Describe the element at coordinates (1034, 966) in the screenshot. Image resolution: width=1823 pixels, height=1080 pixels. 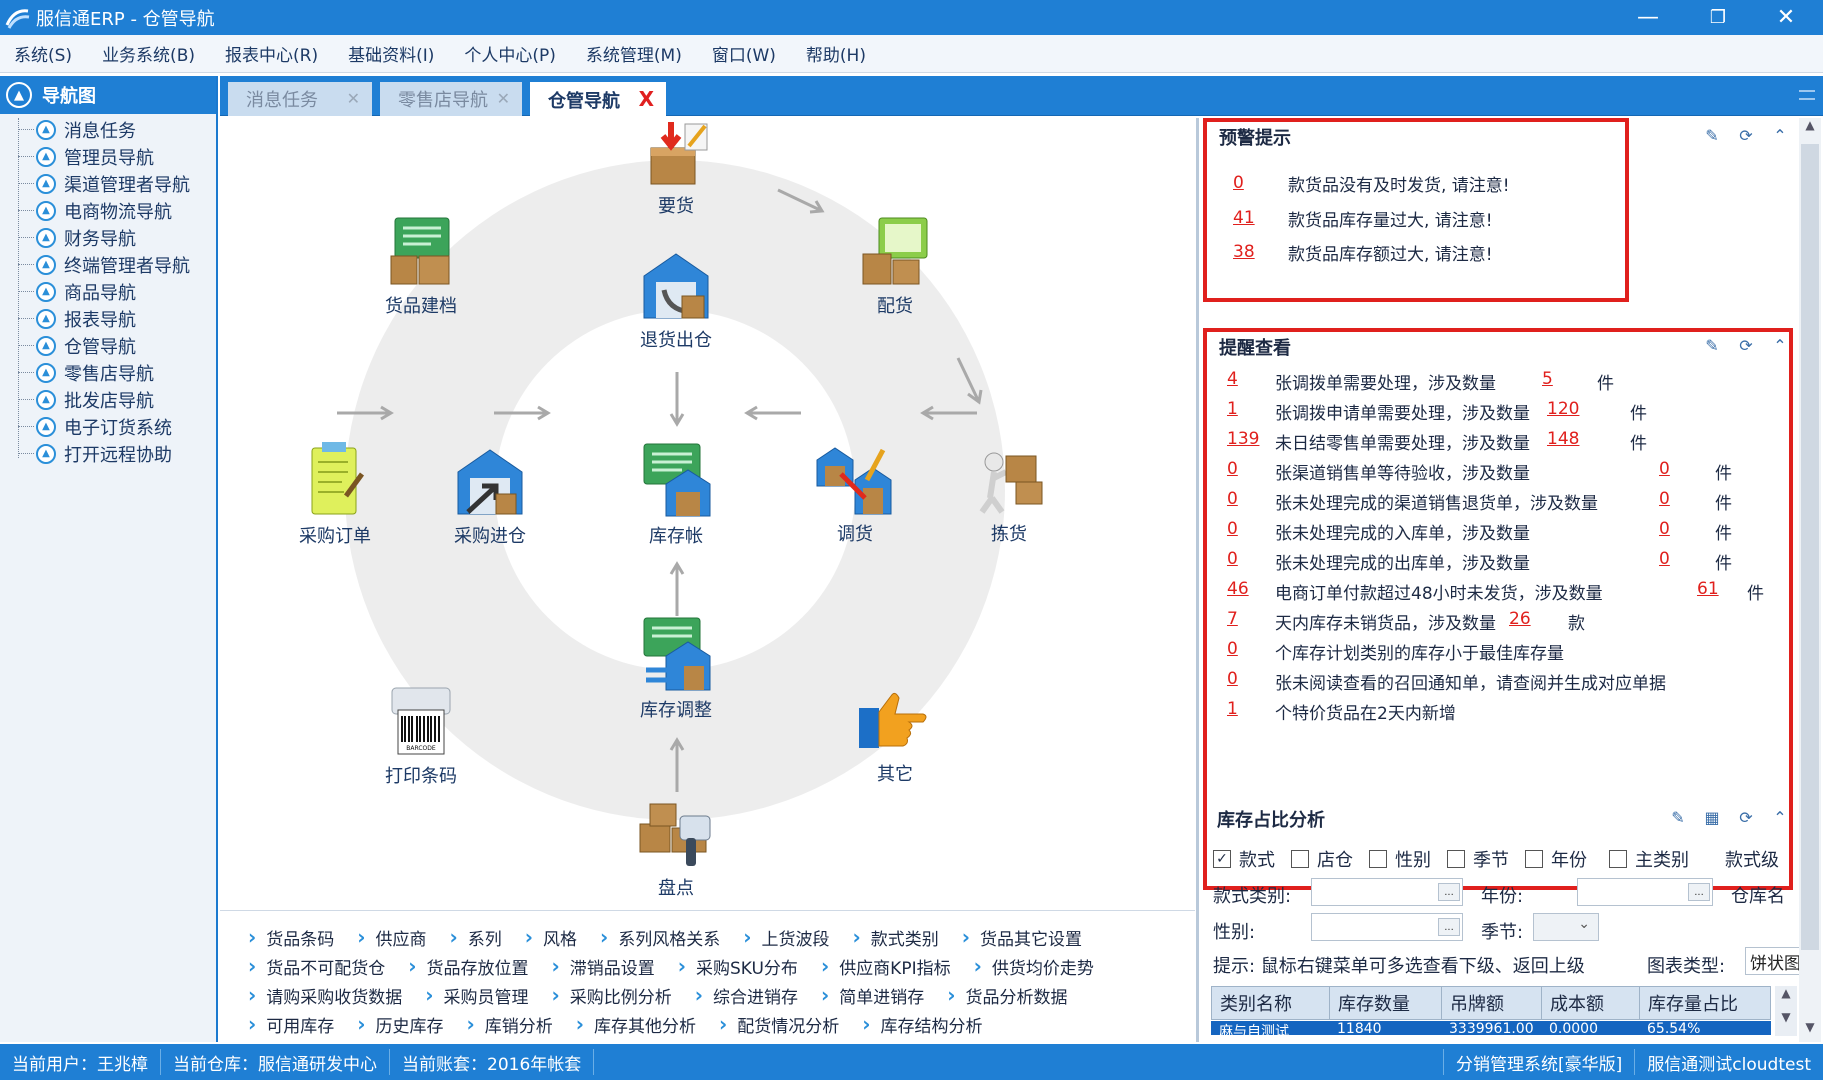
I see `link-supply-price-trend: 供货均价走势` at that location.